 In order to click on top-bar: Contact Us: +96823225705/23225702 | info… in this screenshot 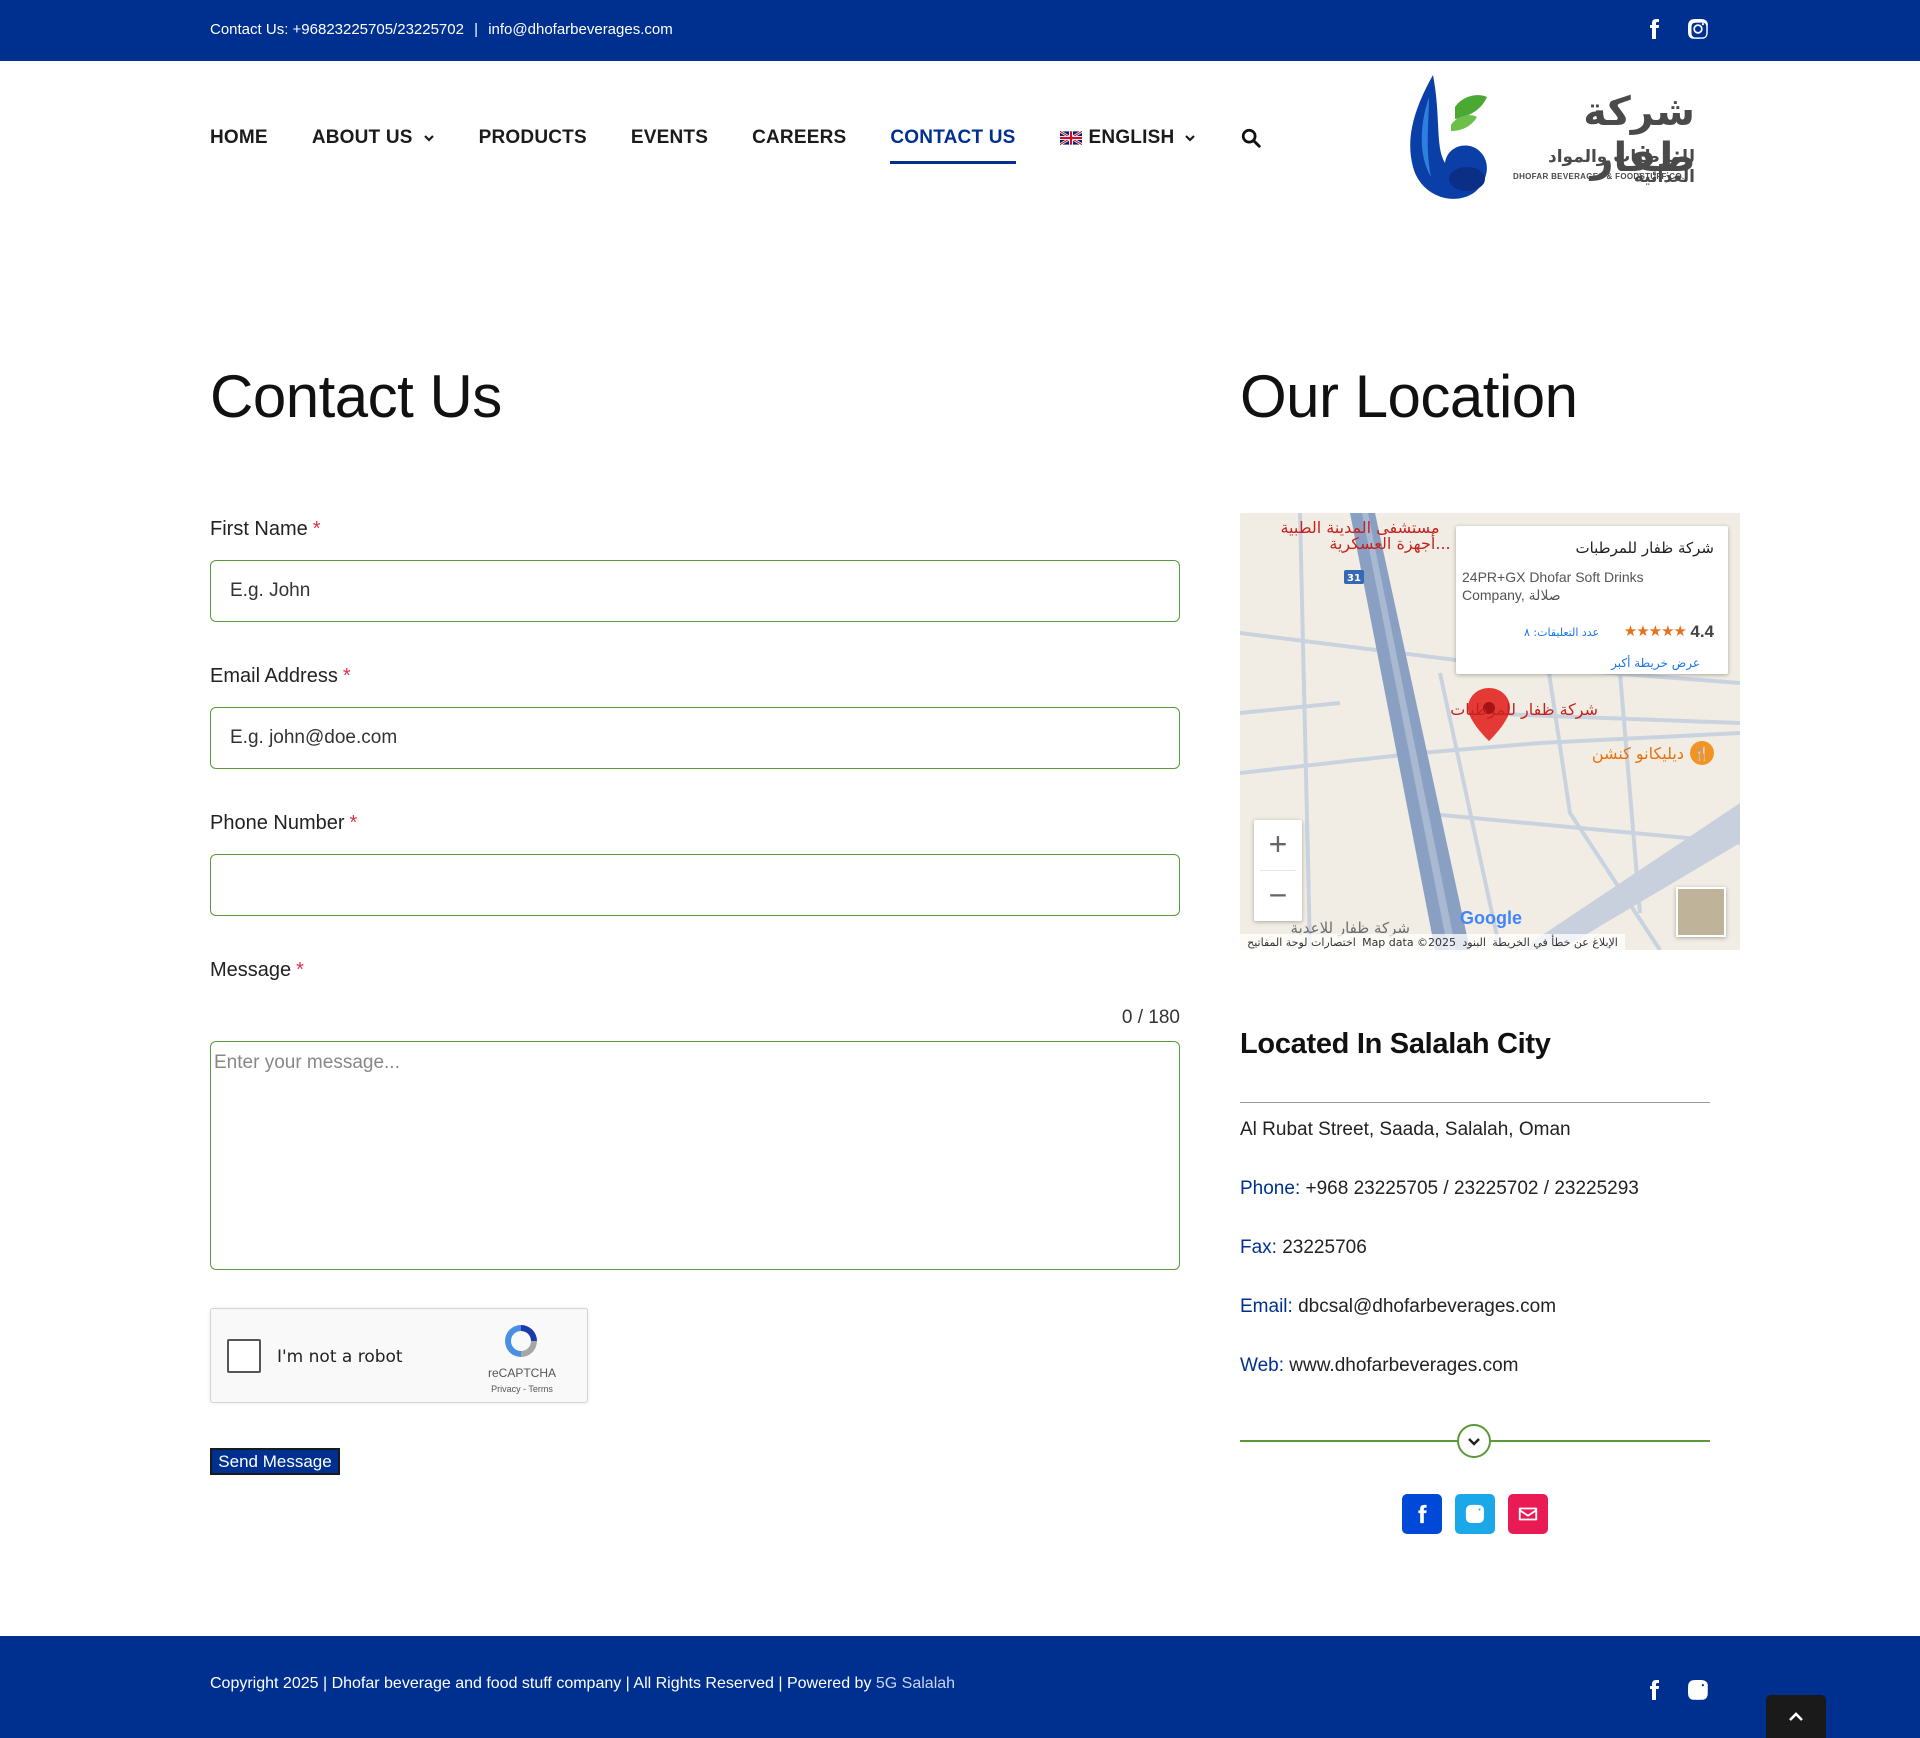, I will do `click(960, 30)`.